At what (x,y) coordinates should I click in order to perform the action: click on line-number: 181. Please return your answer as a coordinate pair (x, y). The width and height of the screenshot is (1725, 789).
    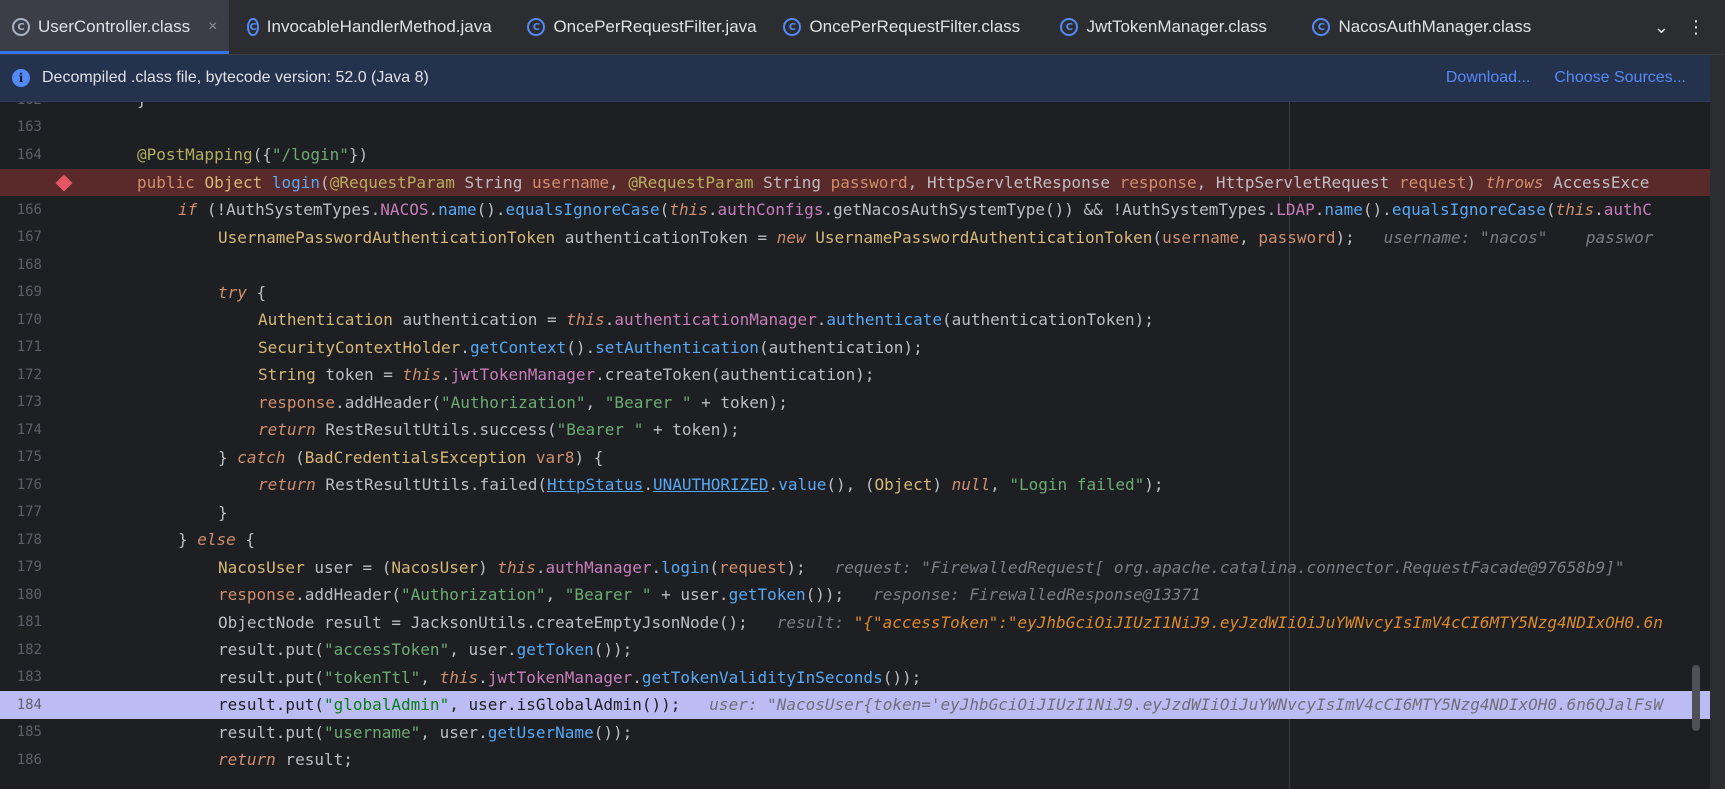
    Looking at the image, I should click on (29, 622).